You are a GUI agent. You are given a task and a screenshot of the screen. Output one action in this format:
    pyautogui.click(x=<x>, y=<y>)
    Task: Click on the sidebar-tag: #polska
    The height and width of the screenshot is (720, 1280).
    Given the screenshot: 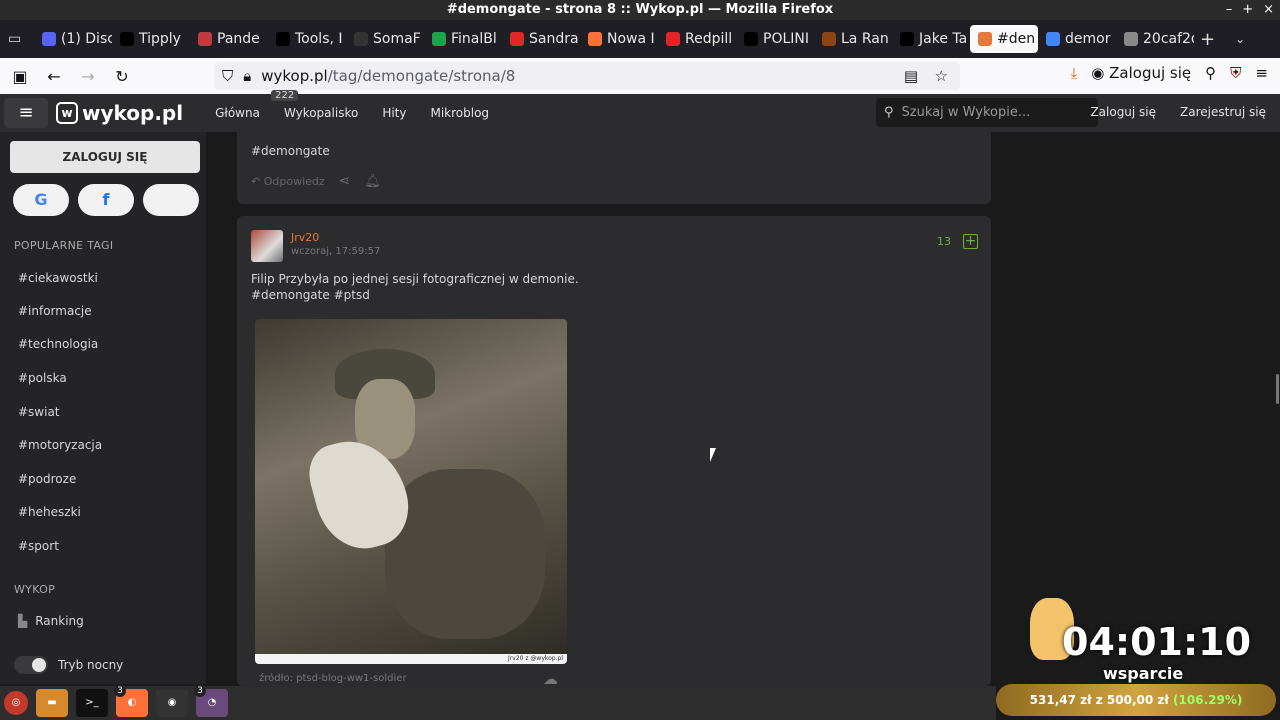 What is the action you would take?
    pyautogui.click(x=42, y=378)
    